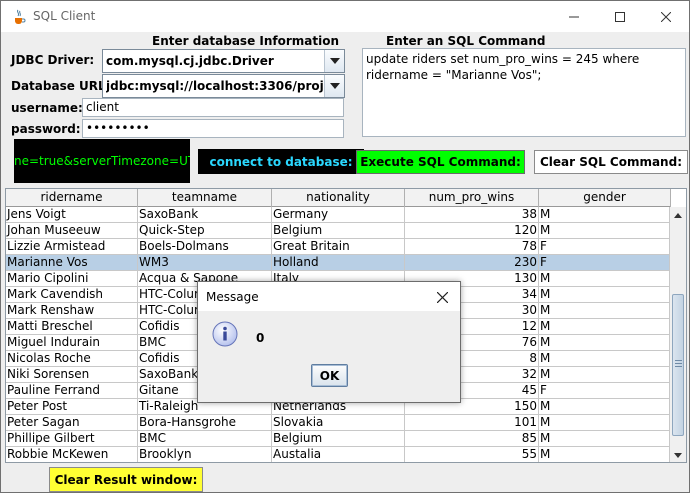 The image size is (690, 493). What do you see at coordinates (678, 365) in the screenshot?
I see `scrollbar-thumb` at bounding box center [678, 365].